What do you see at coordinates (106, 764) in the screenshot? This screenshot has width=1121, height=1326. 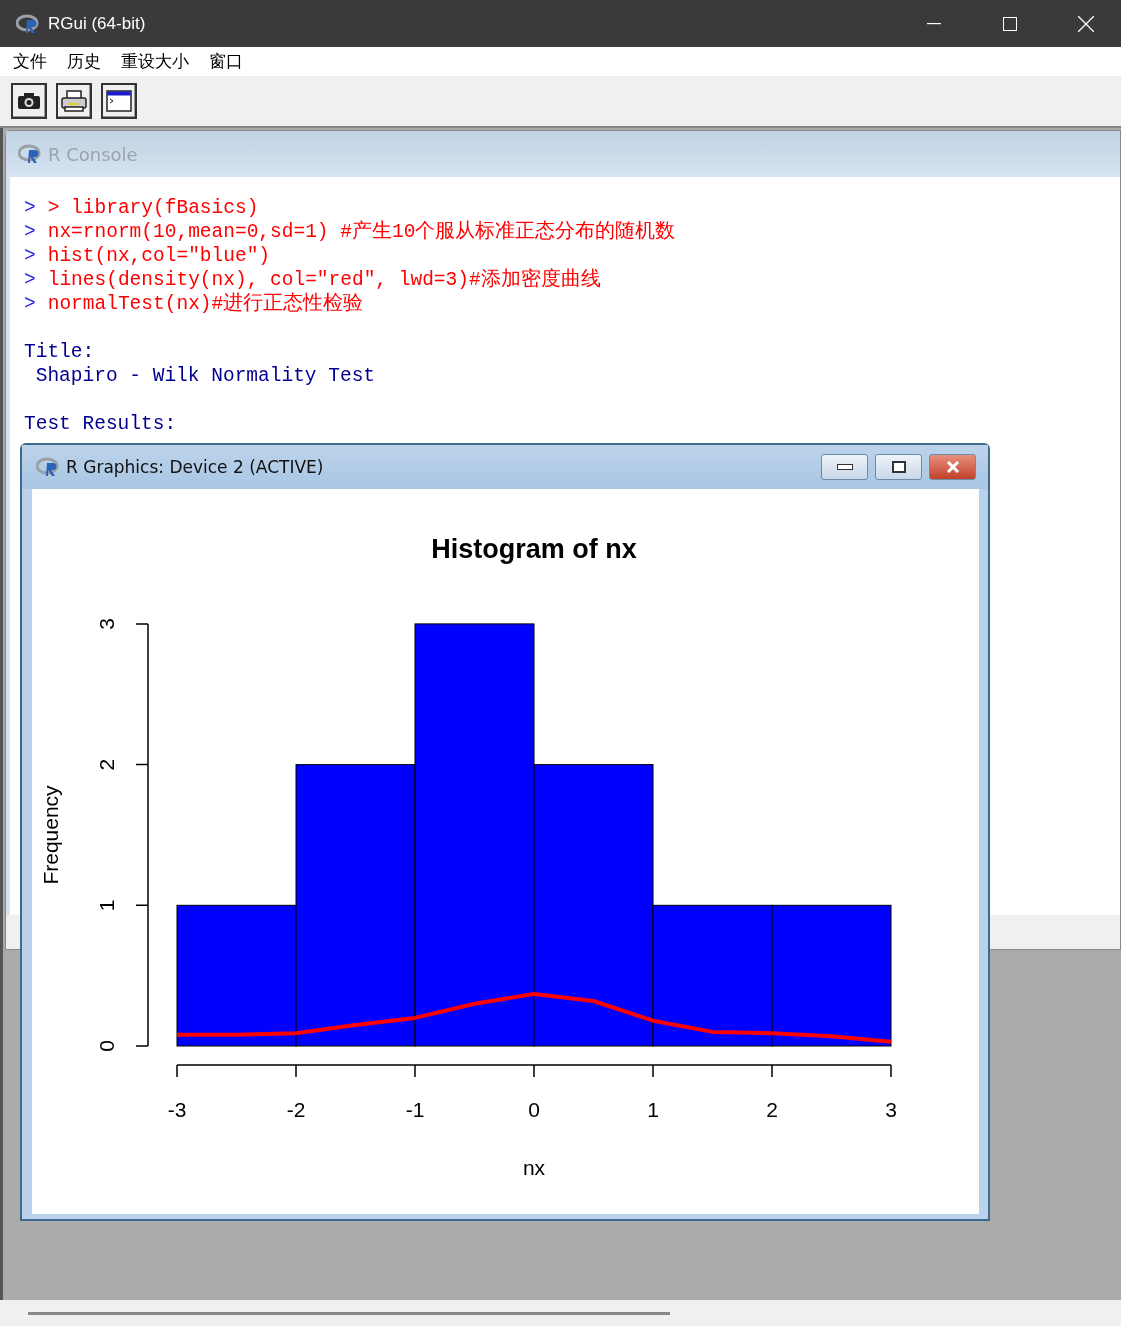 I see `y-tick-label: 2` at bounding box center [106, 764].